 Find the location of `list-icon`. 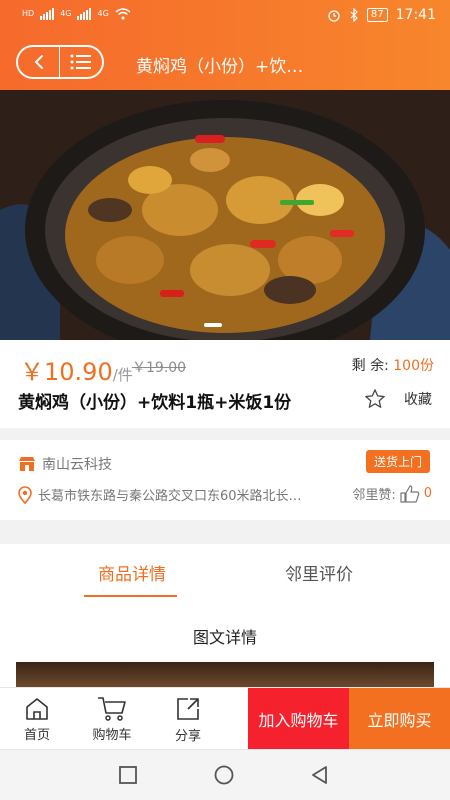

list-icon is located at coordinates (80, 62).